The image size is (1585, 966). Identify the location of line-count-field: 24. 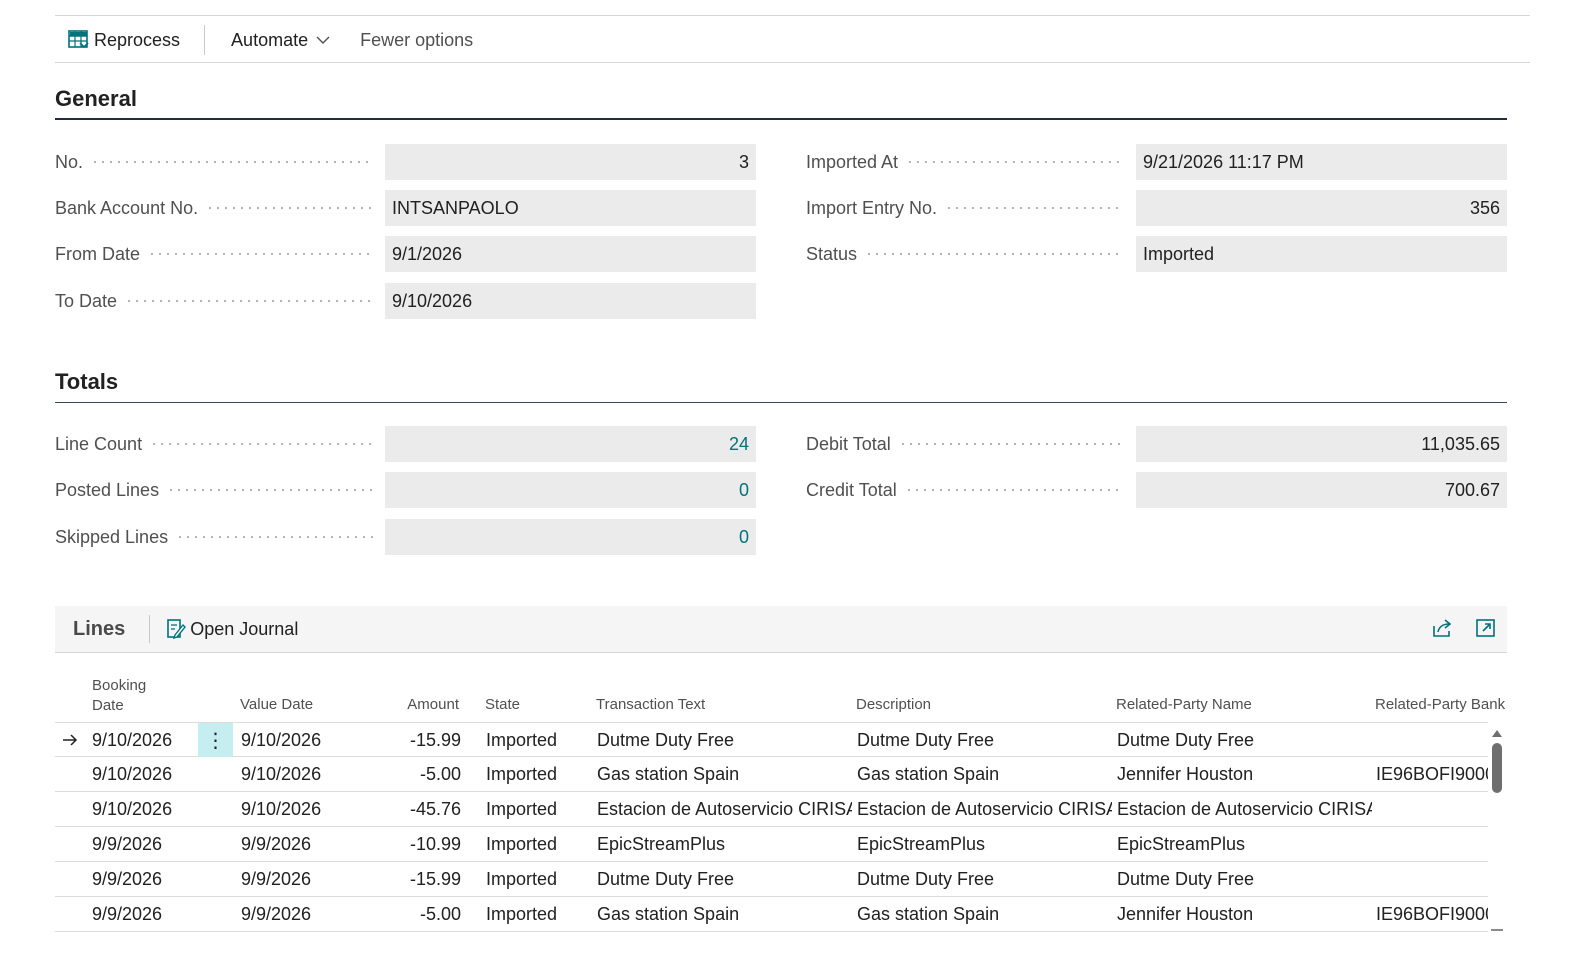
(570, 444).